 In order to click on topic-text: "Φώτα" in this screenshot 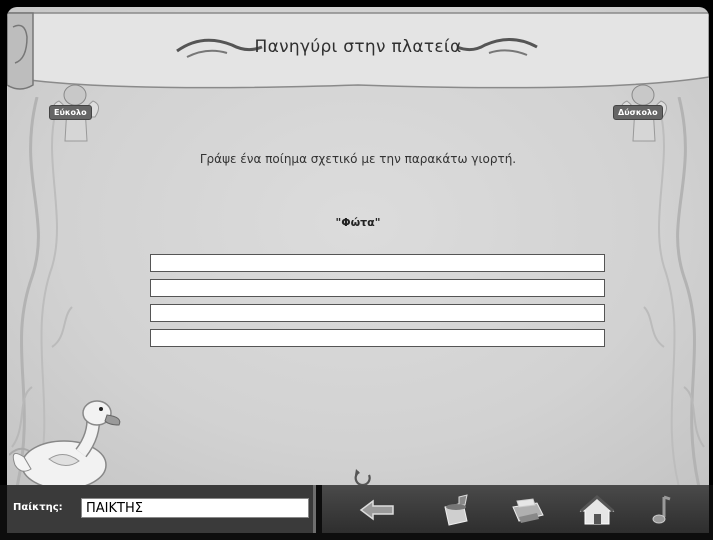, I will do `click(358, 222)`.